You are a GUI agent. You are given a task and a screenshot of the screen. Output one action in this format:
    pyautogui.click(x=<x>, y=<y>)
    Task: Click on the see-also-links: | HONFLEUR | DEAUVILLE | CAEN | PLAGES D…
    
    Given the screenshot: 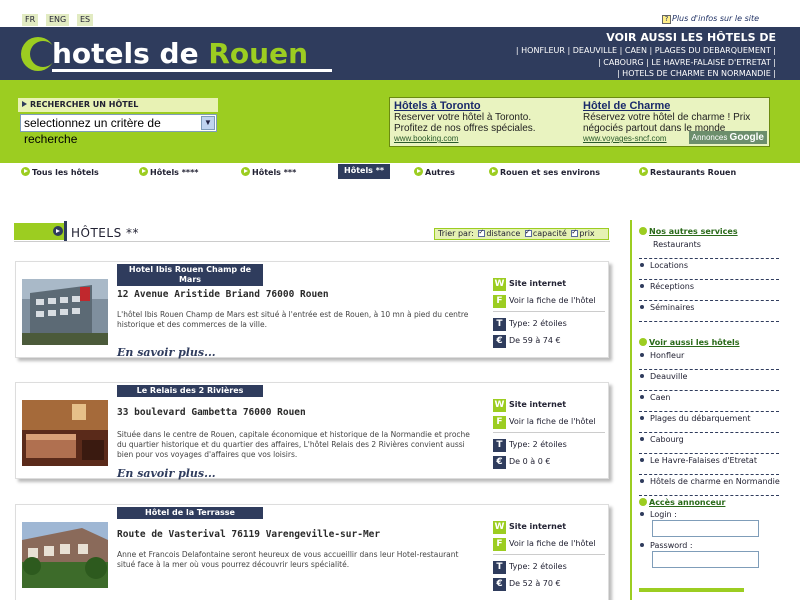 What is the action you would take?
    pyautogui.click(x=616, y=62)
    